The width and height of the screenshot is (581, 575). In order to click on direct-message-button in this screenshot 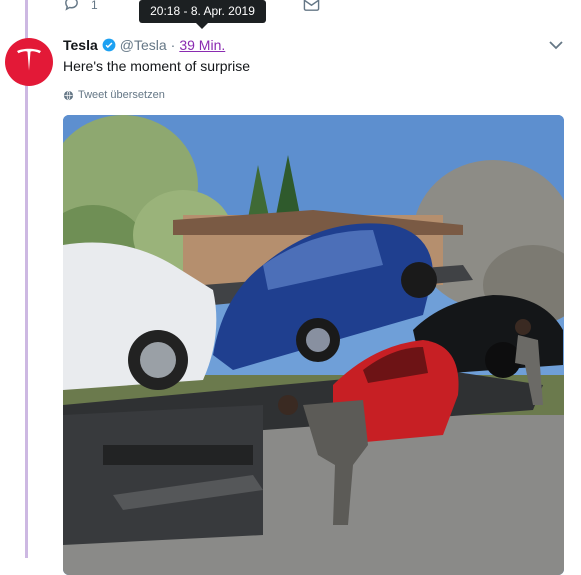, I will do `click(311, 8)`.